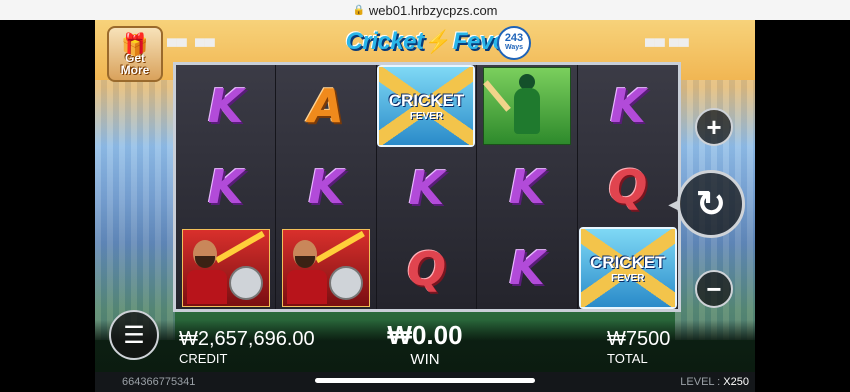 The width and height of the screenshot is (850, 392). What do you see at coordinates (203, 358) in the screenshot?
I see `credit-label: CREDIT` at bounding box center [203, 358].